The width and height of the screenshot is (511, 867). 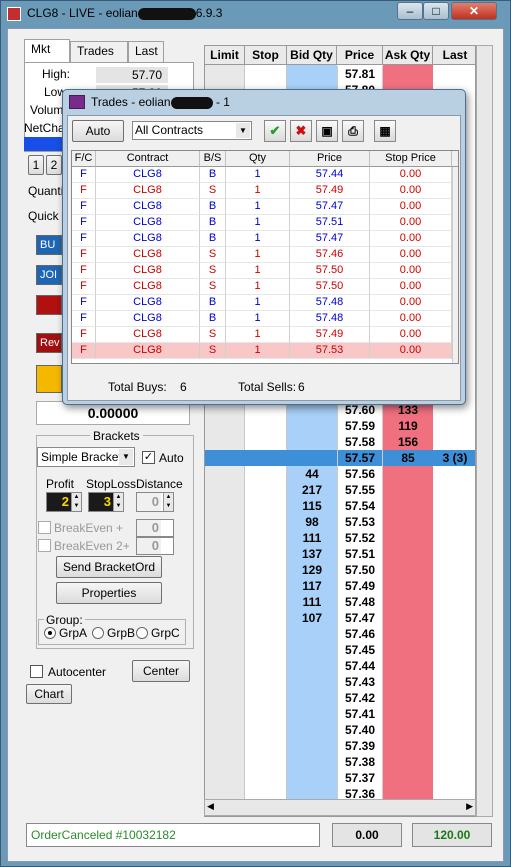 What do you see at coordinates (340, 714) in the screenshot?
I see `ladder-row: 57.41` at bounding box center [340, 714].